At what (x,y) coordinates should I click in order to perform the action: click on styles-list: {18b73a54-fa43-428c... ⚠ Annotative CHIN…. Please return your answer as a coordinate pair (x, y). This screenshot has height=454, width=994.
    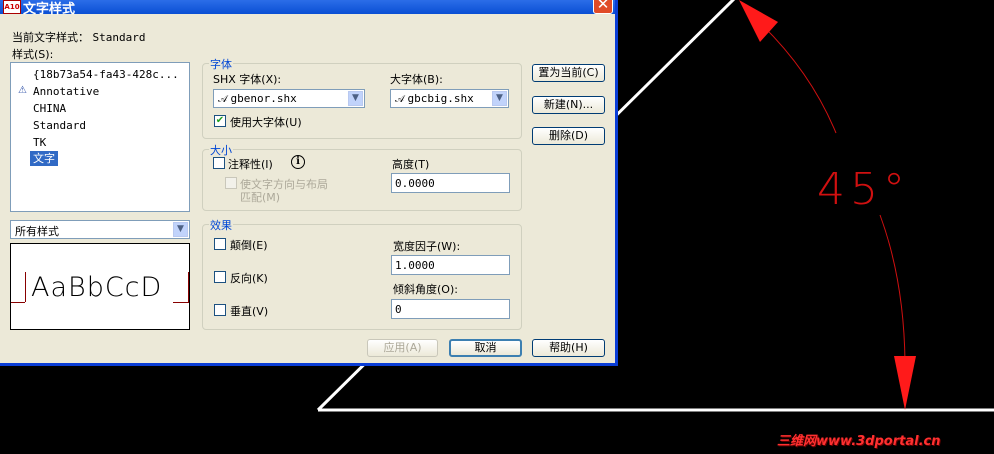
    Looking at the image, I should click on (100, 137).